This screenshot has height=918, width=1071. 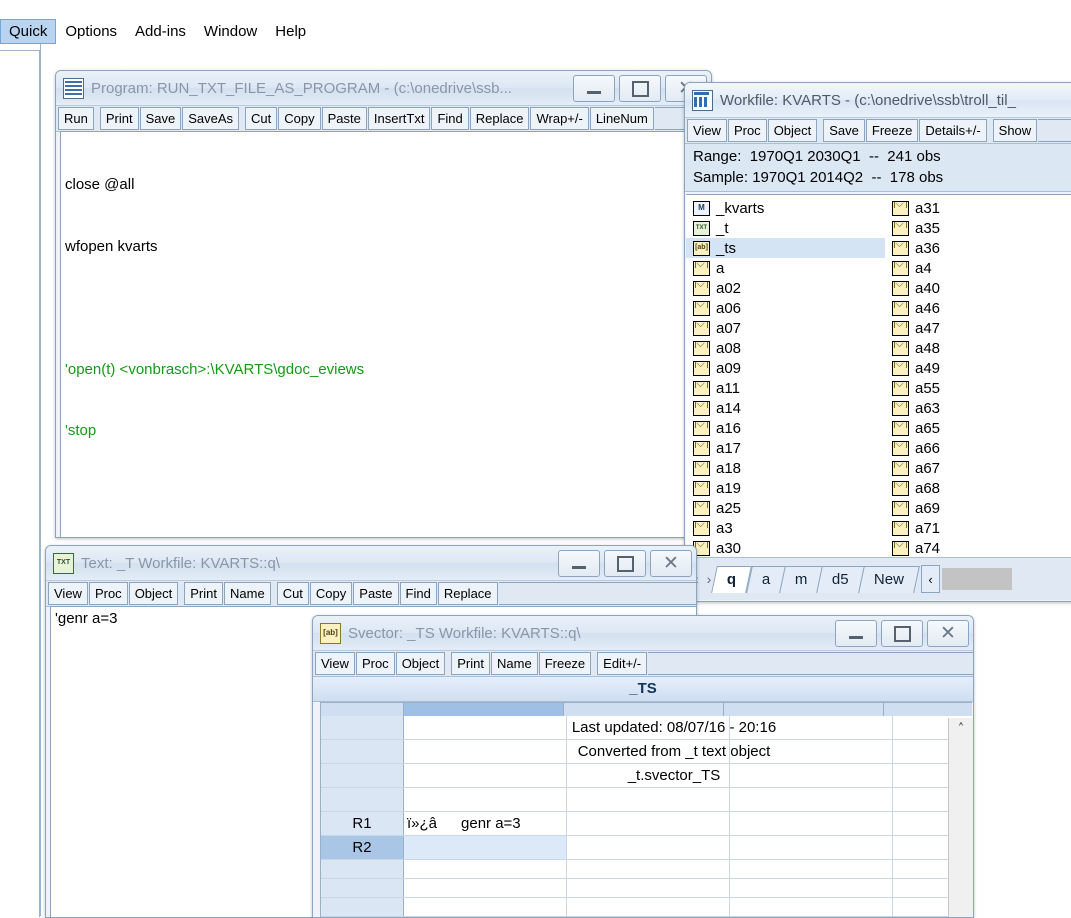 What do you see at coordinates (91, 31) in the screenshot?
I see `menu-item-options: Options` at bounding box center [91, 31].